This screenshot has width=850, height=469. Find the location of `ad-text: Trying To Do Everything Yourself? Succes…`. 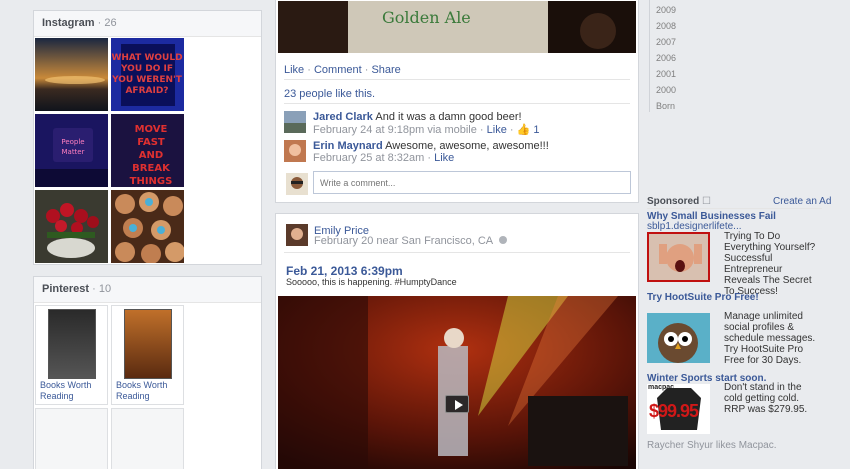

ad-text: Trying To Do Everything Yourself? Succes… is located at coordinates (770, 264).